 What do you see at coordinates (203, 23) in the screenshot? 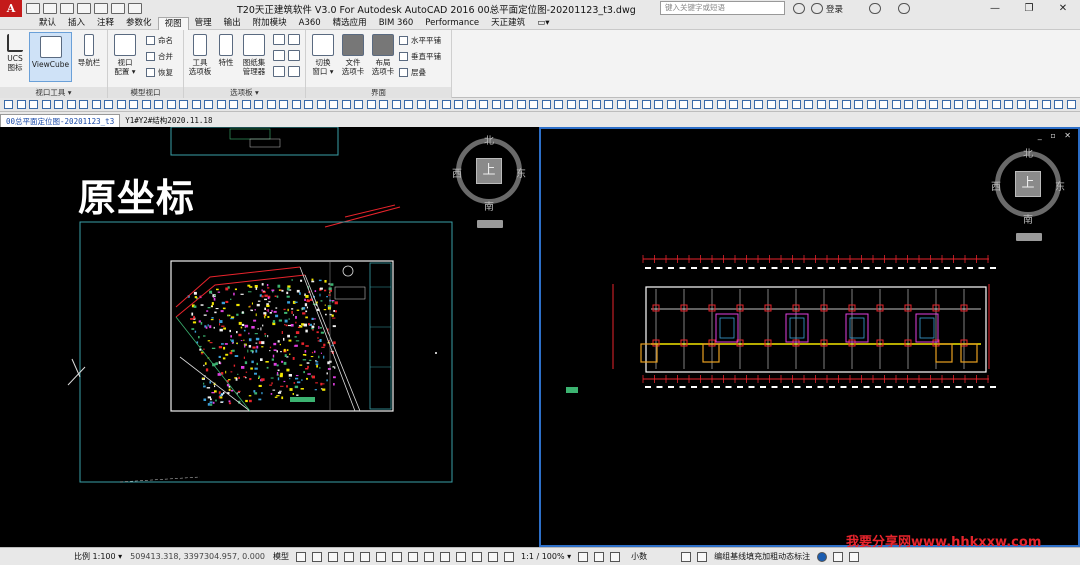
I see `ribbon-tab: 管理` at bounding box center [203, 23].